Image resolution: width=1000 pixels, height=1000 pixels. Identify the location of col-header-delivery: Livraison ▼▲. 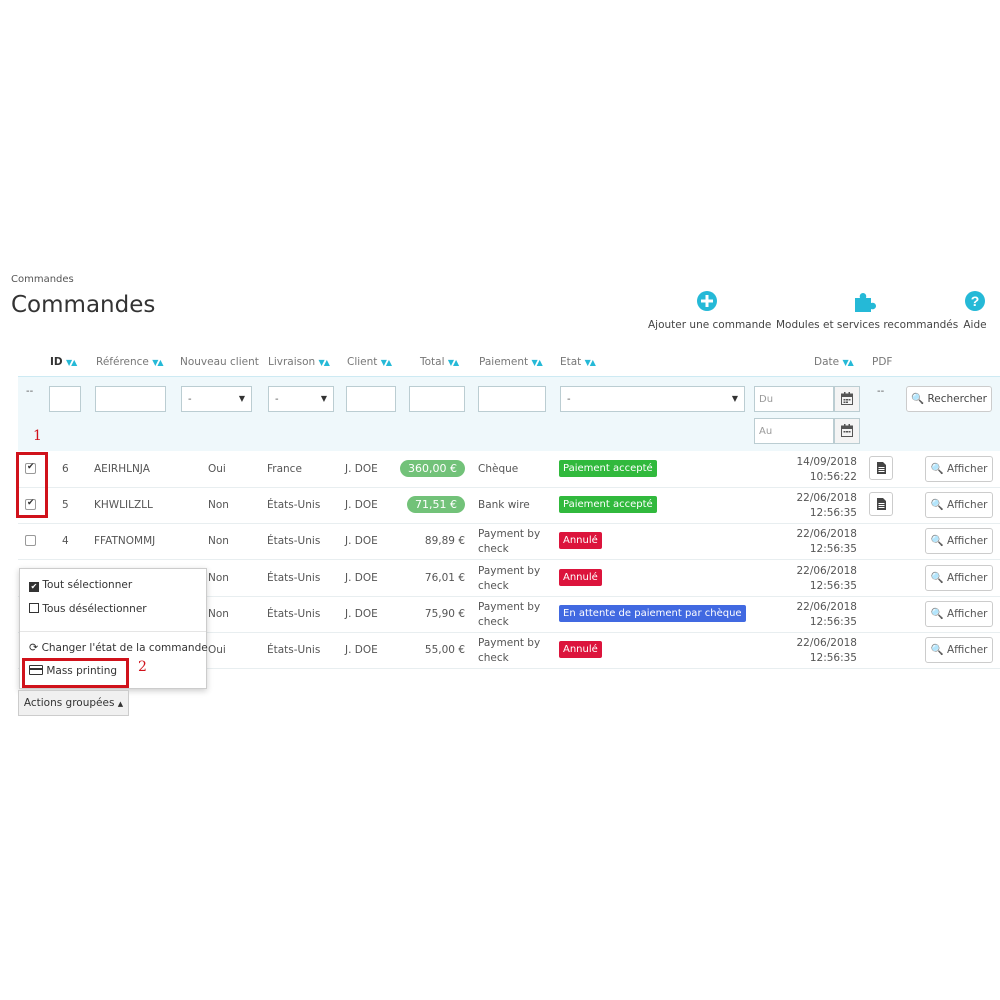
(299, 365).